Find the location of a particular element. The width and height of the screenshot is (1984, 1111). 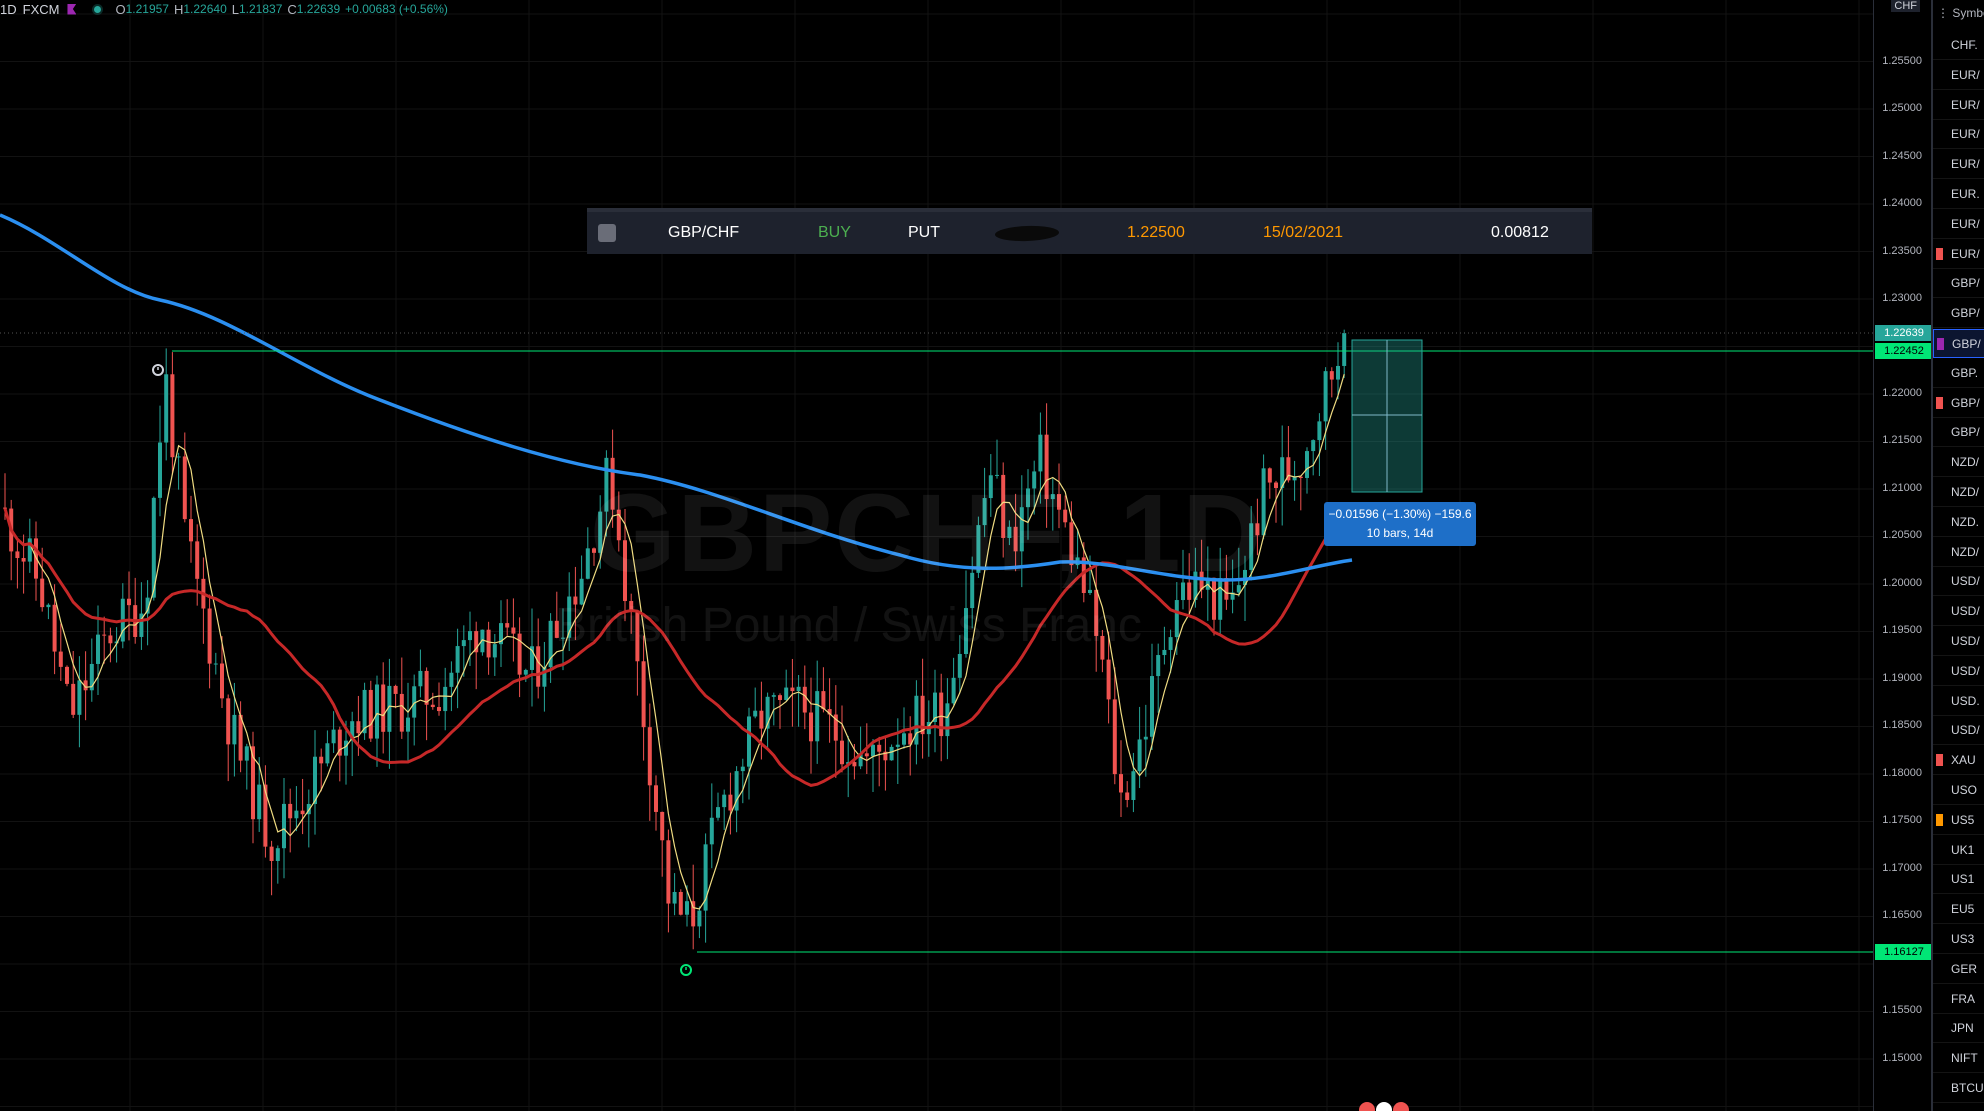

flag-icon is located at coordinates (72, 9).